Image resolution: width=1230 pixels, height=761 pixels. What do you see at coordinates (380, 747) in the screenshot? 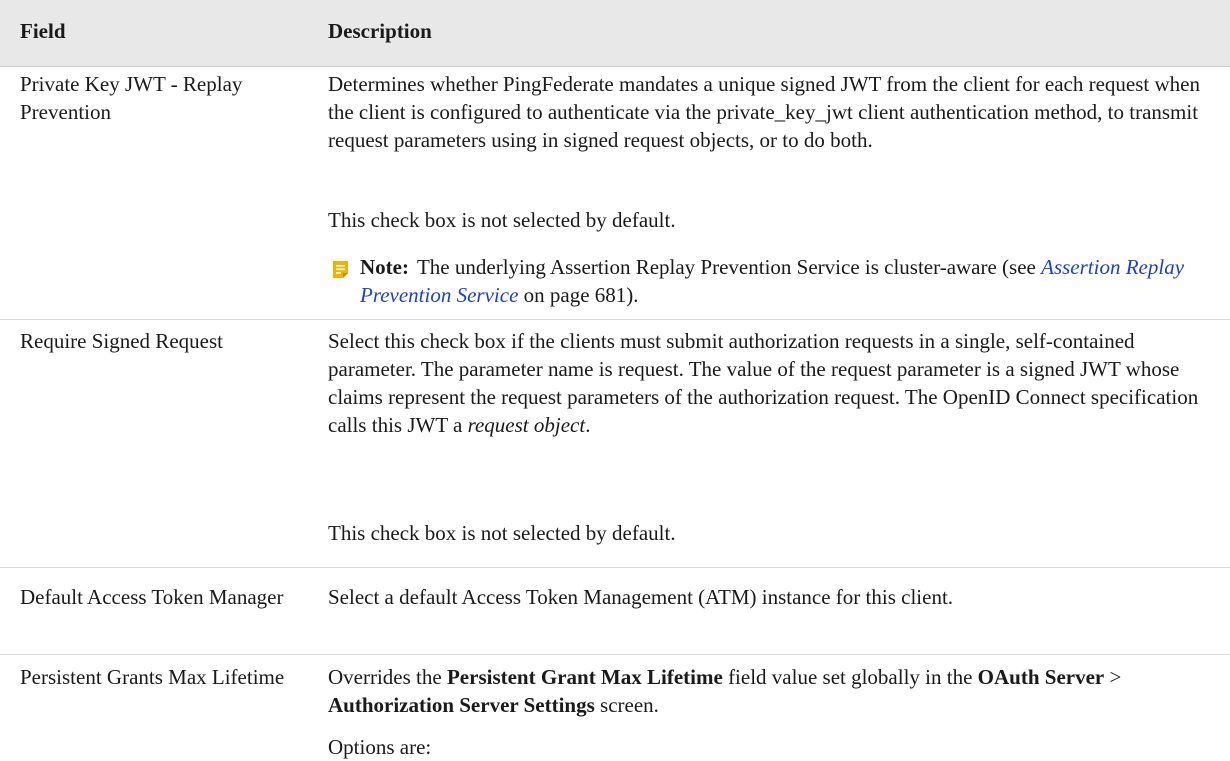
I see `description-paragraph: Options are:` at bounding box center [380, 747].